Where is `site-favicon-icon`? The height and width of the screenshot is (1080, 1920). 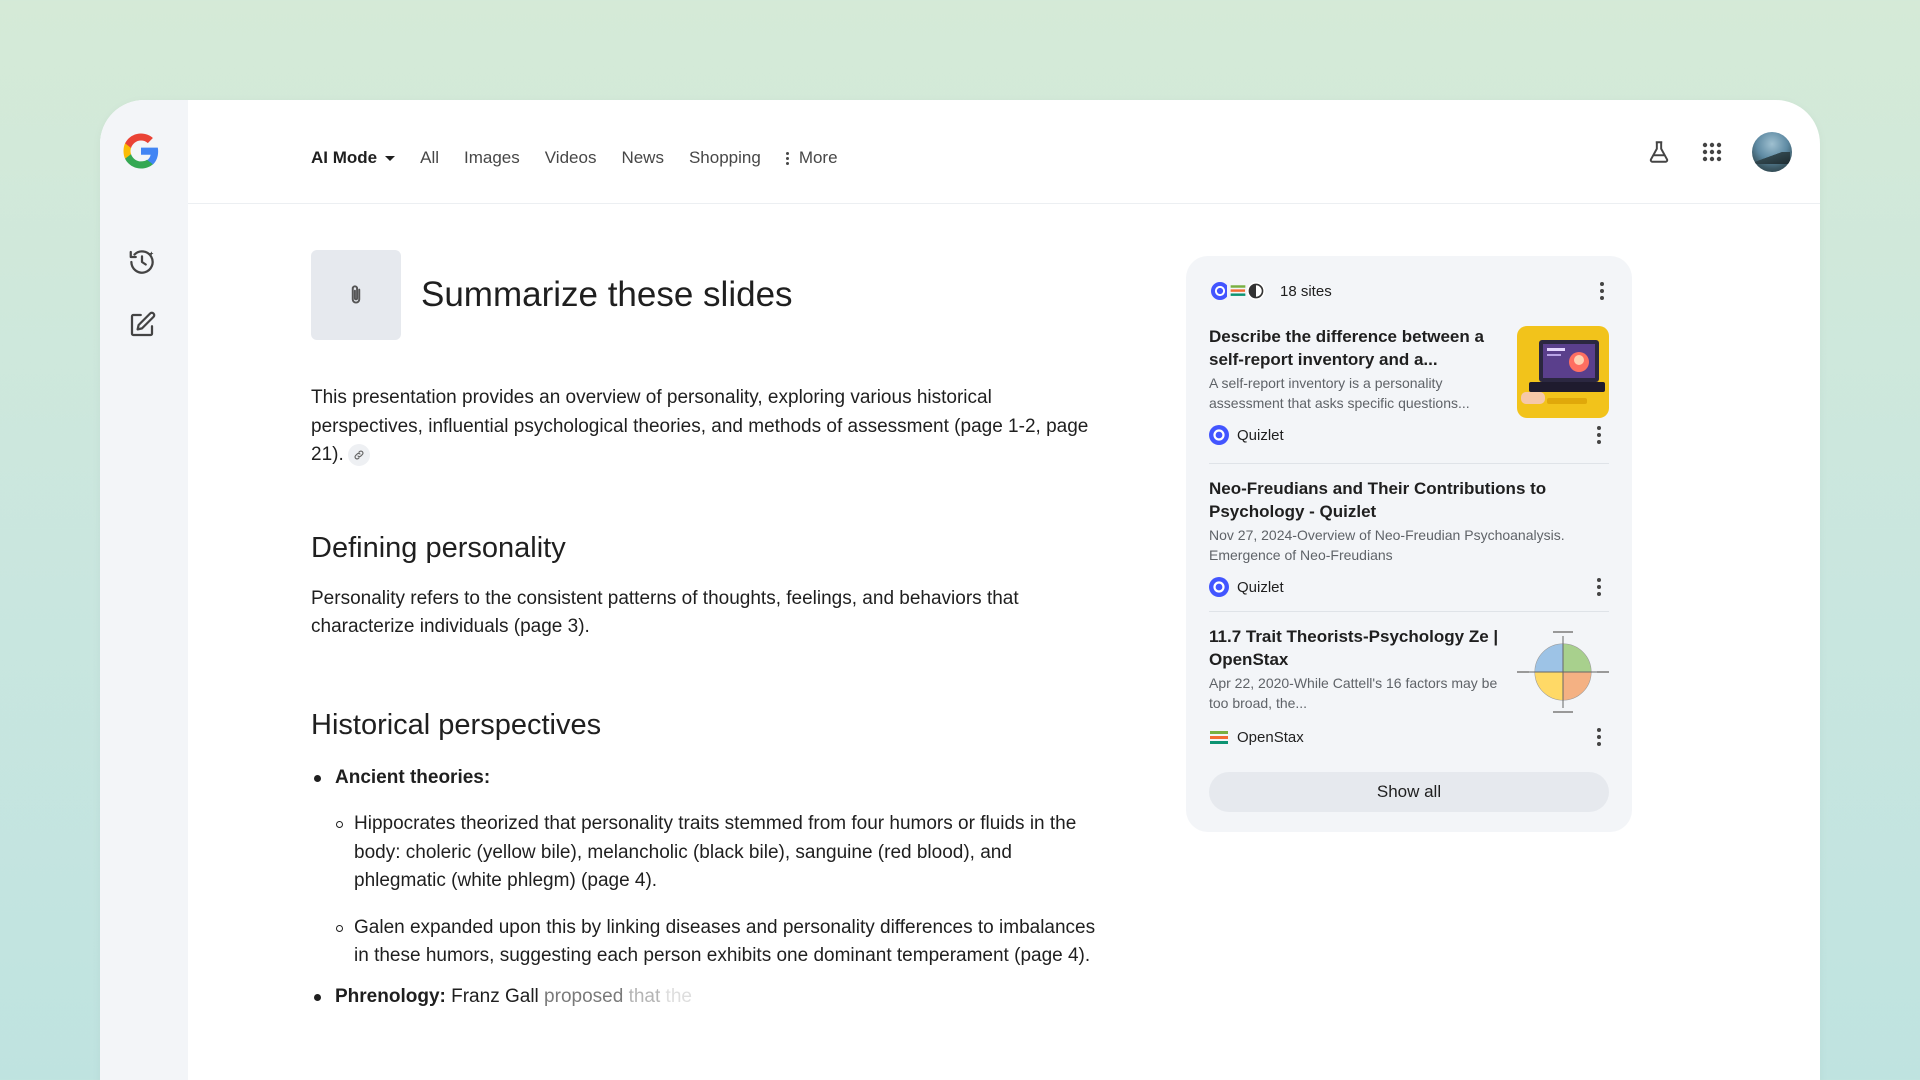 site-favicon-icon is located at coordinates (1256, 291).